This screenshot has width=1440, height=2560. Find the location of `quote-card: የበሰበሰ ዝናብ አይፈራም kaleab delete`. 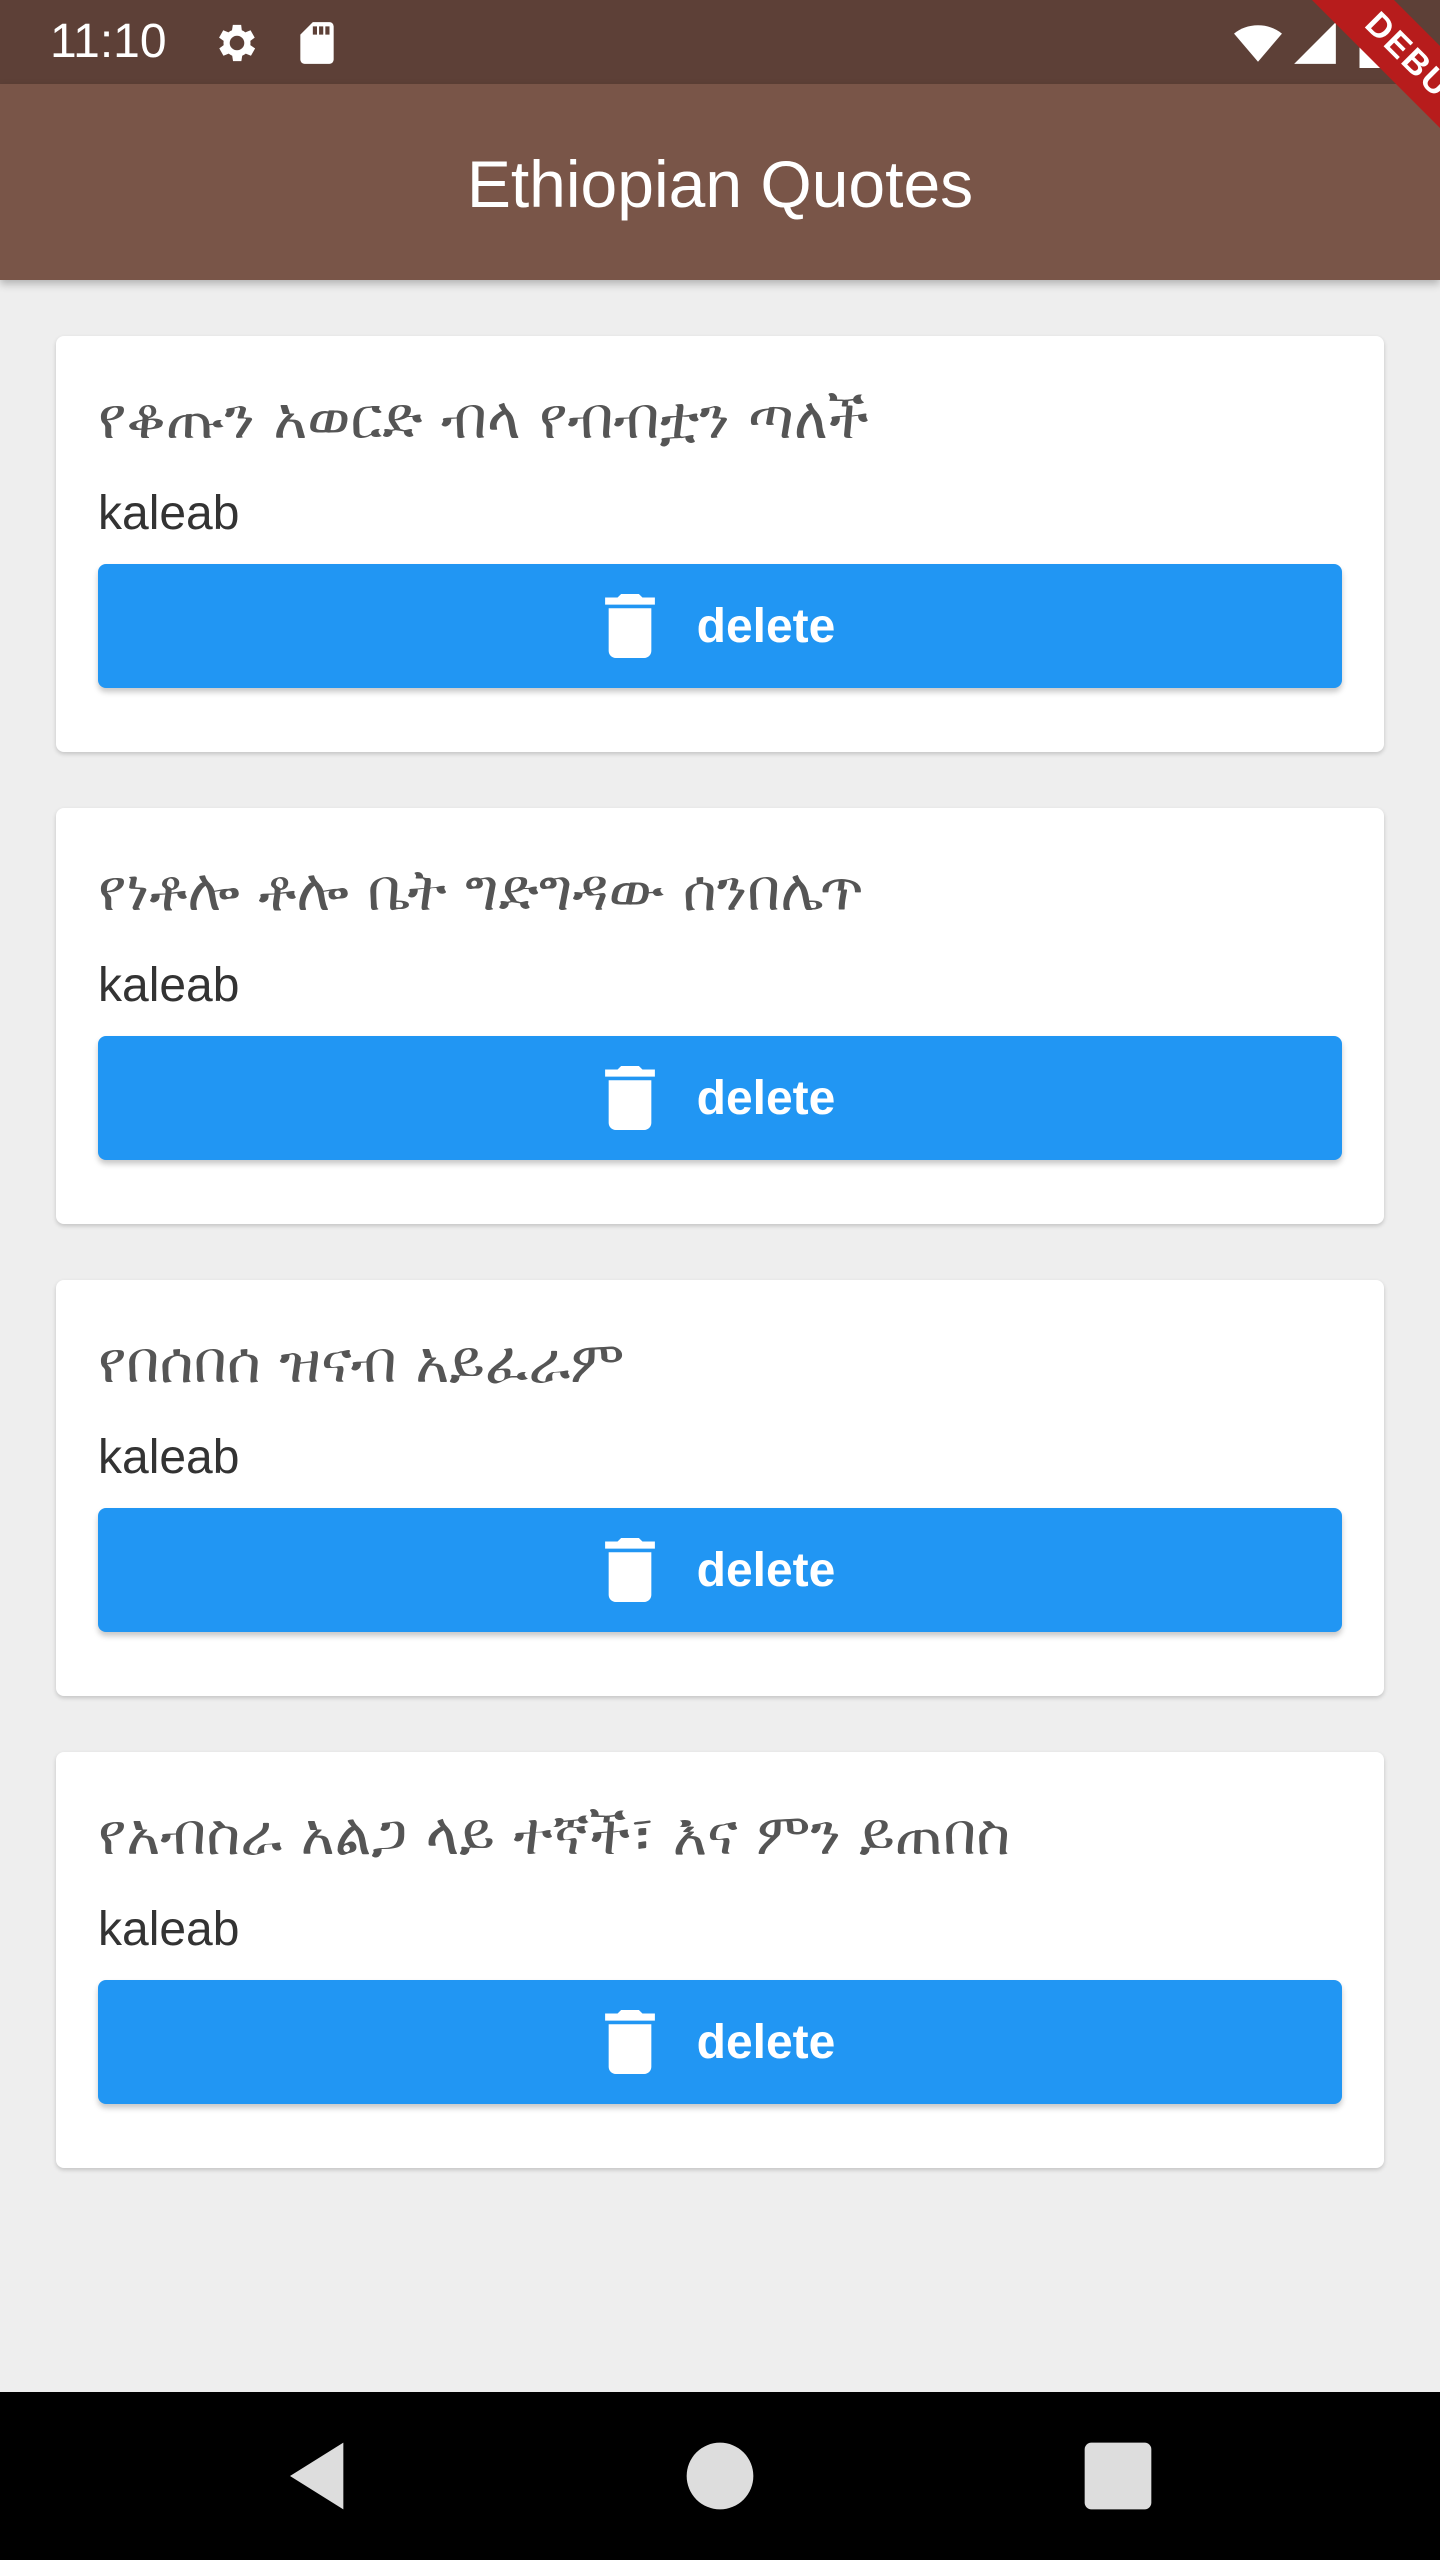

quote-card: የበሰበሰ ዝናብ አይፈራም kaleab delete is located at coordinates (720, 1488).